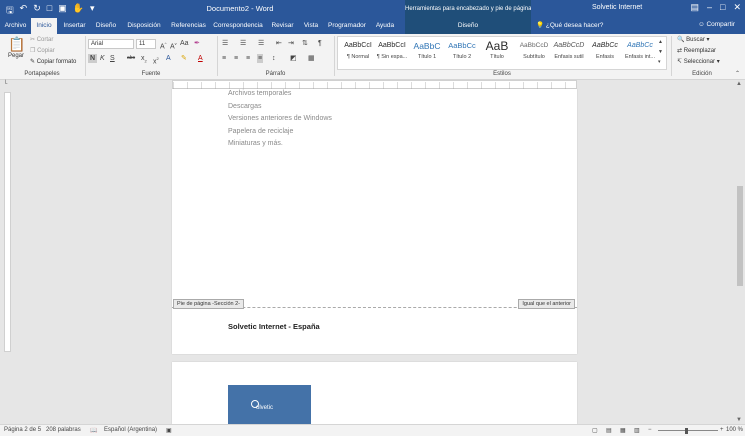 The width and height of the screenshot is (745, 436). What do you see at coordinates (130, 430) in the screenshot?
I see `language: Español (Argentina)` at bounding box center [130, 430].